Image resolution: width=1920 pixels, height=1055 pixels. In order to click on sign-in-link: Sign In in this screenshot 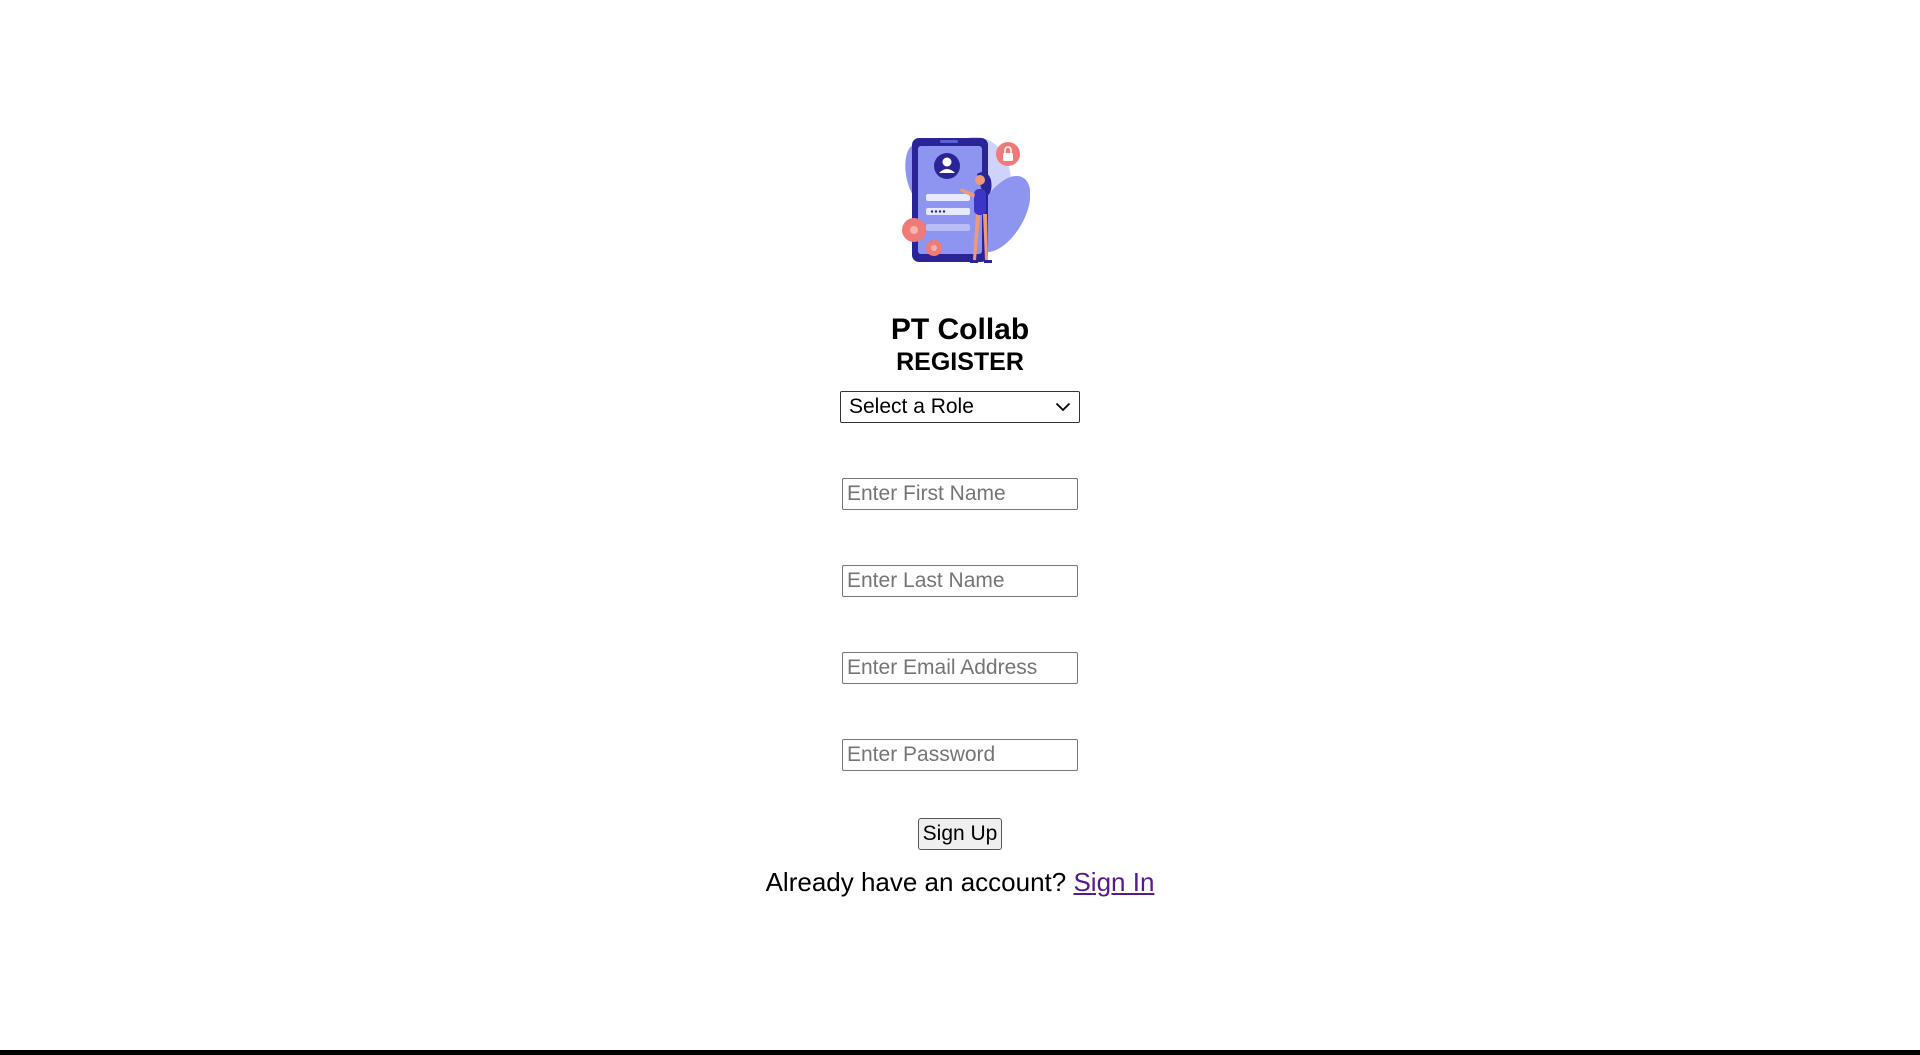, I will do `click(1113, 882)`.